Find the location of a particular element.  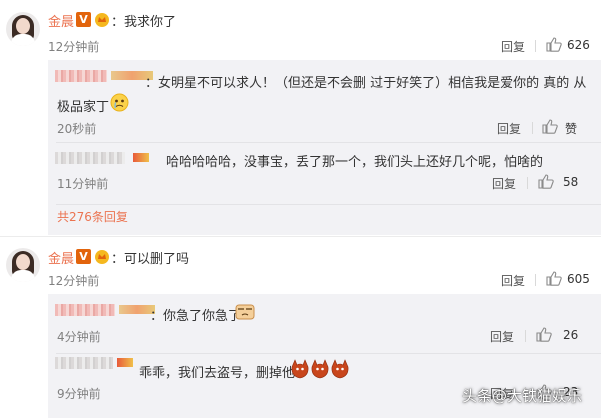

timestamp: 4分钟前 is located at coordinates (79, 337).